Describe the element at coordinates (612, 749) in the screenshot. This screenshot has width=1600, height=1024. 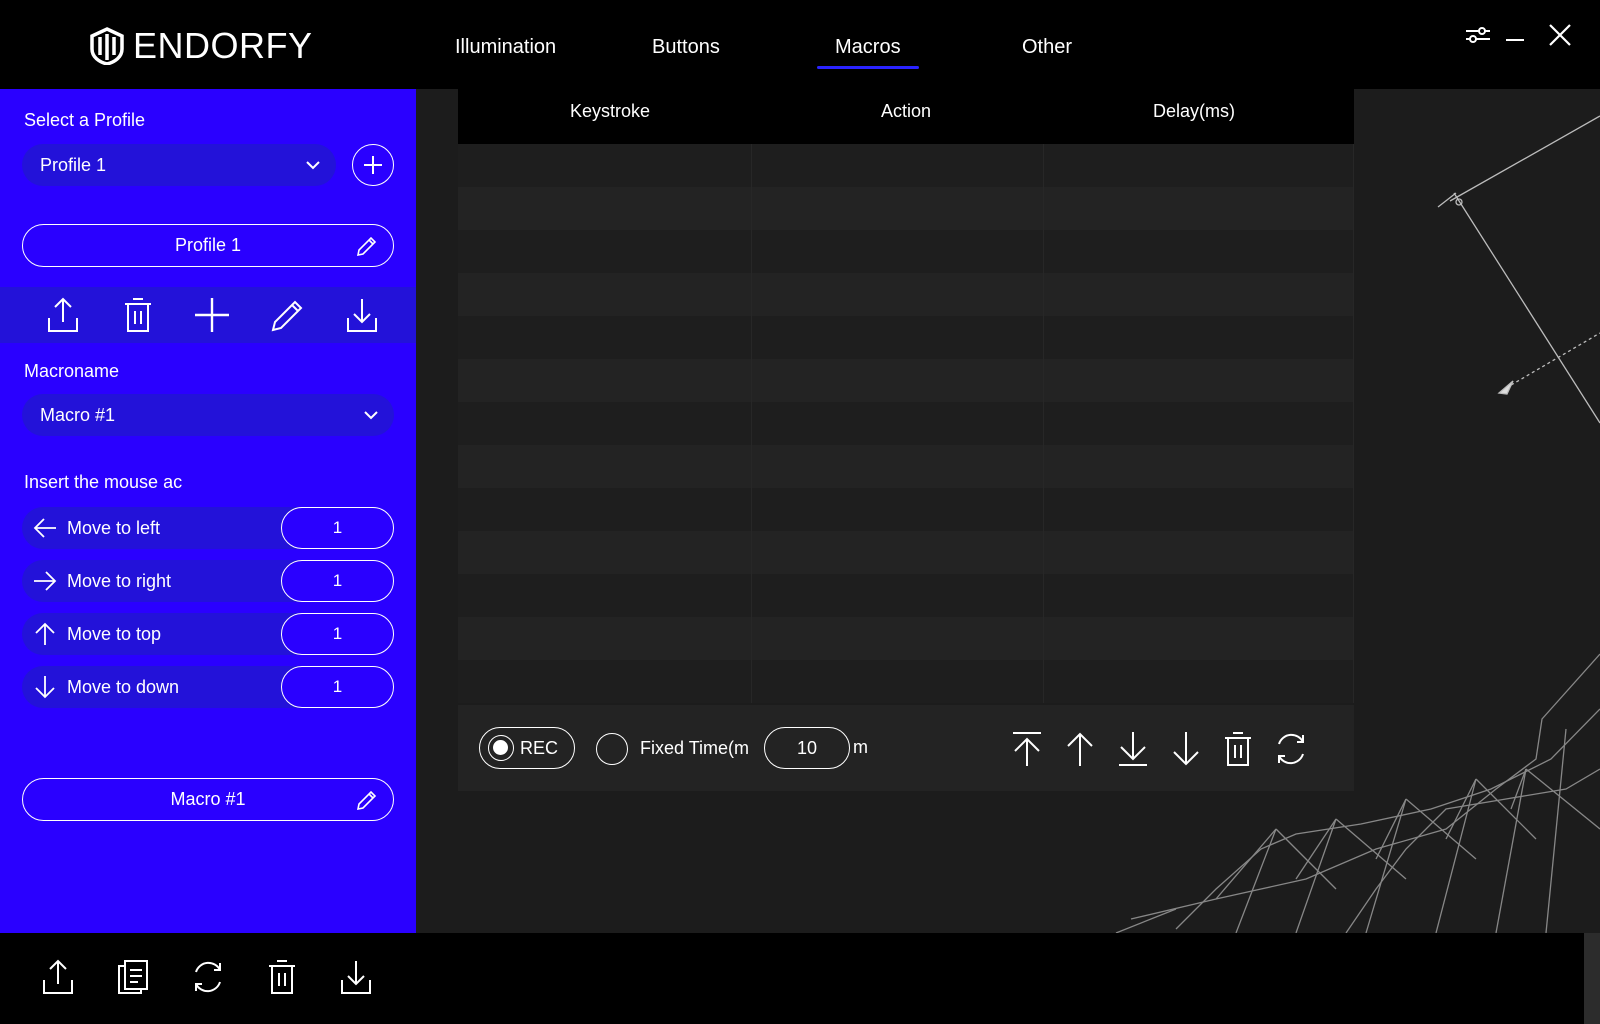
I see `fixed-time-radio` at that location.